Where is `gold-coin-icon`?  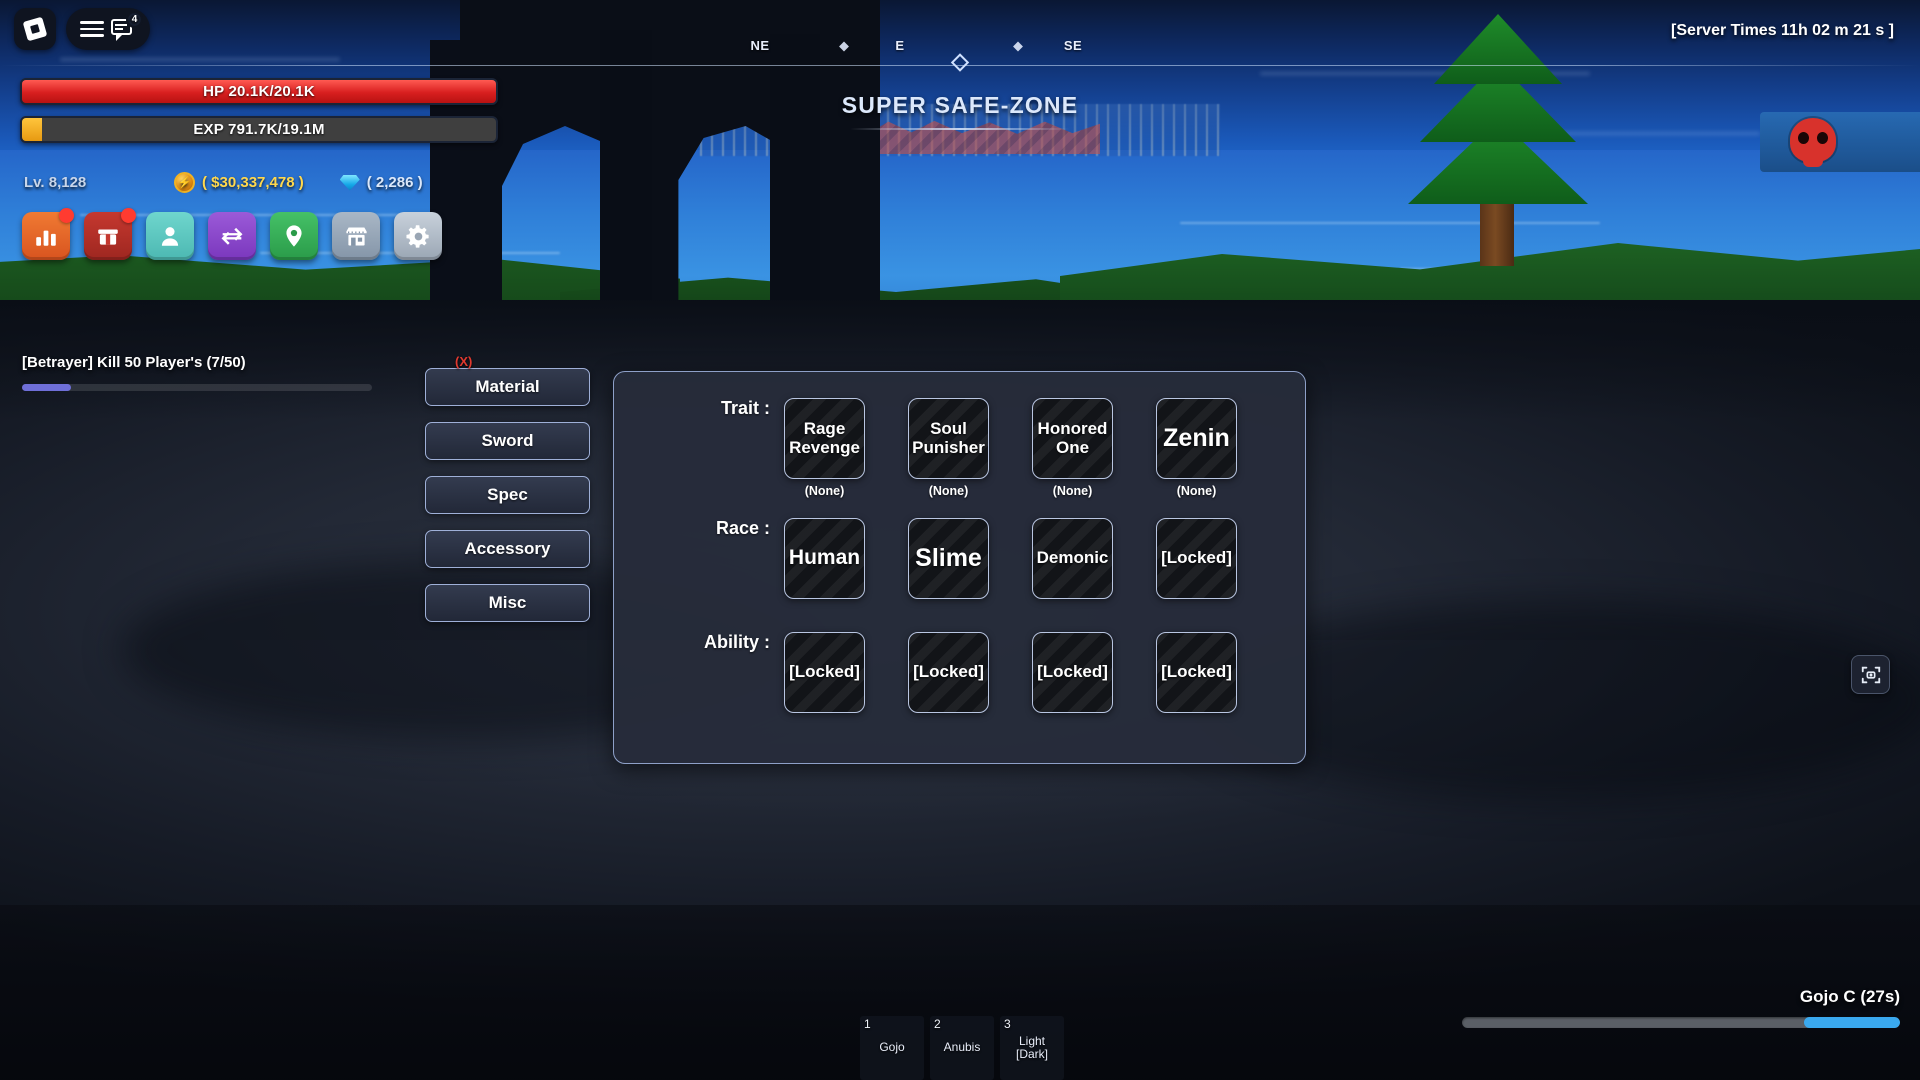 gold-coin-icon is located at coordinates (184, 182).